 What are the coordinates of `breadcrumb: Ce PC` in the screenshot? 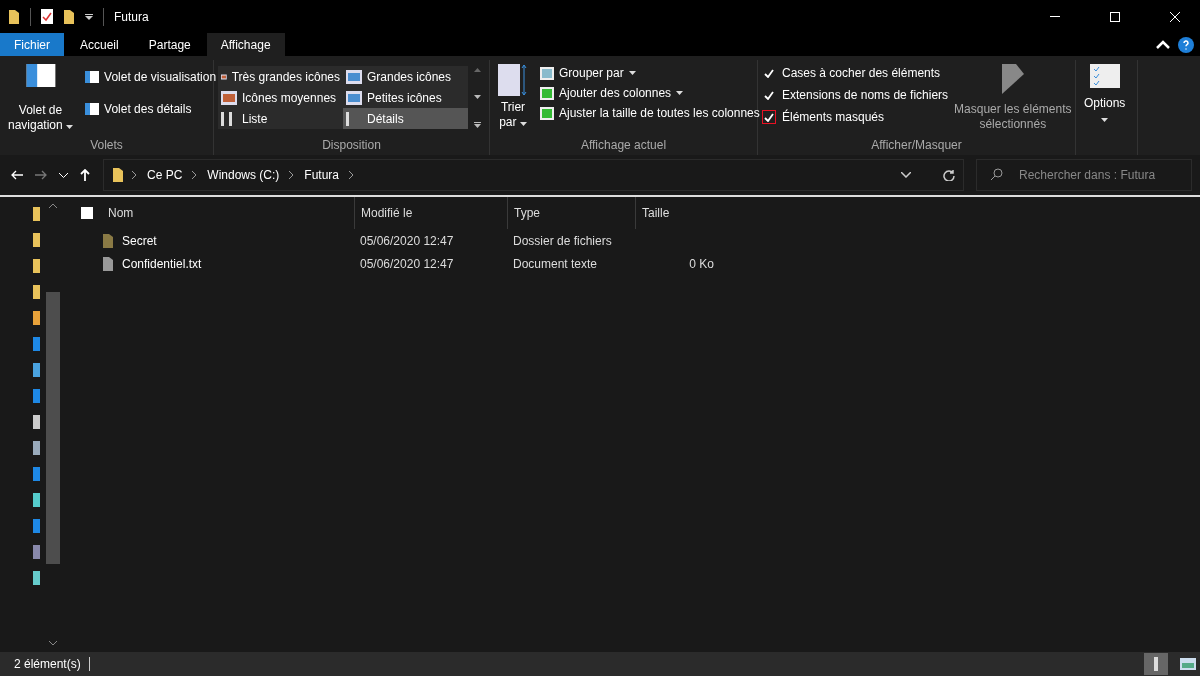 It's located at (165, 175).